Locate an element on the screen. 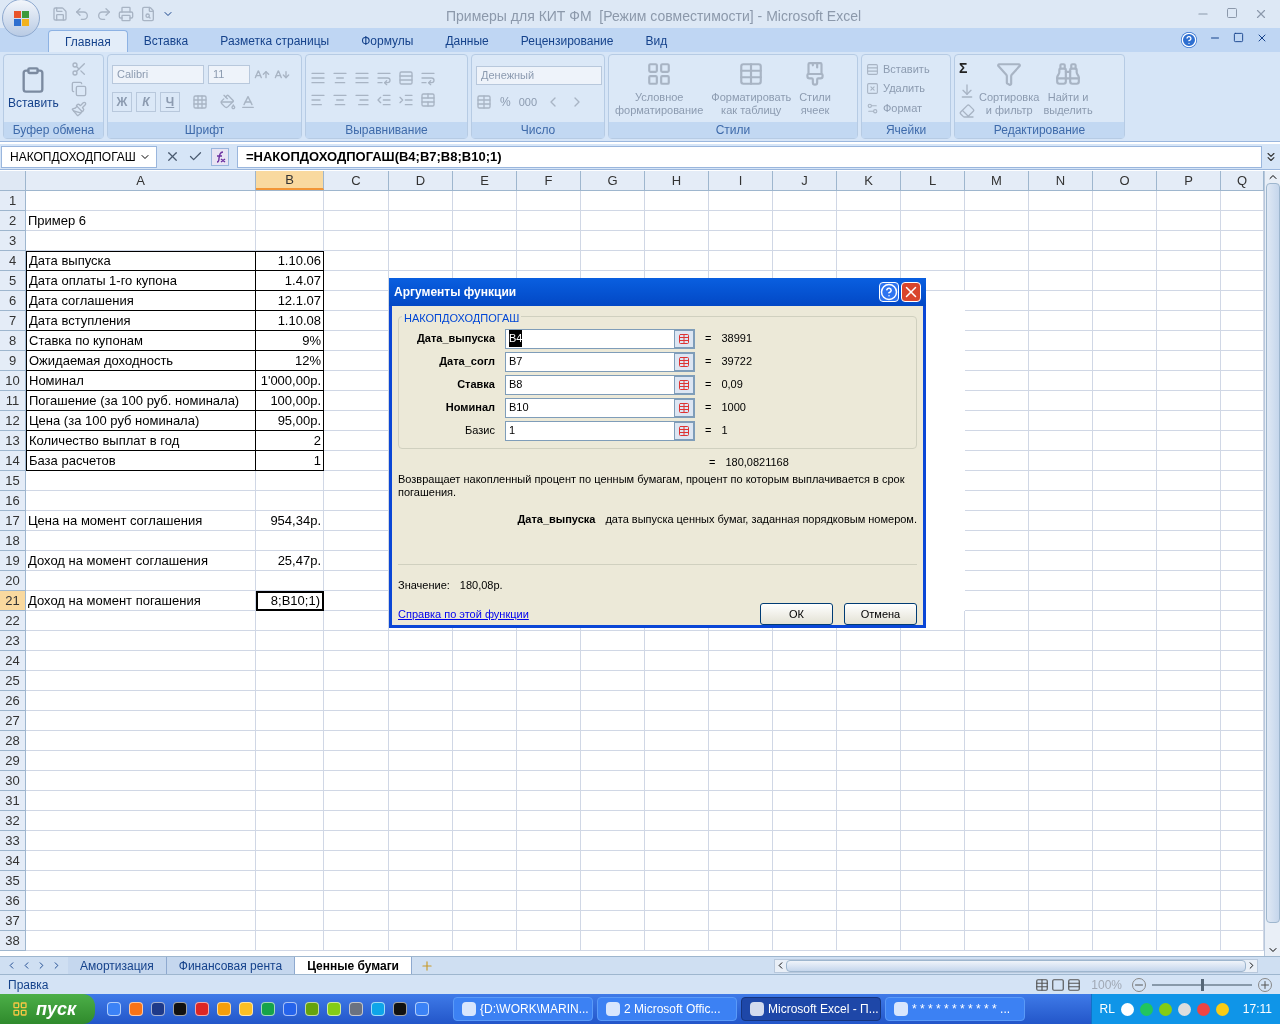 This screenshot has height=1024, width=1280. column-header: J is located at coordinates (805, 180).